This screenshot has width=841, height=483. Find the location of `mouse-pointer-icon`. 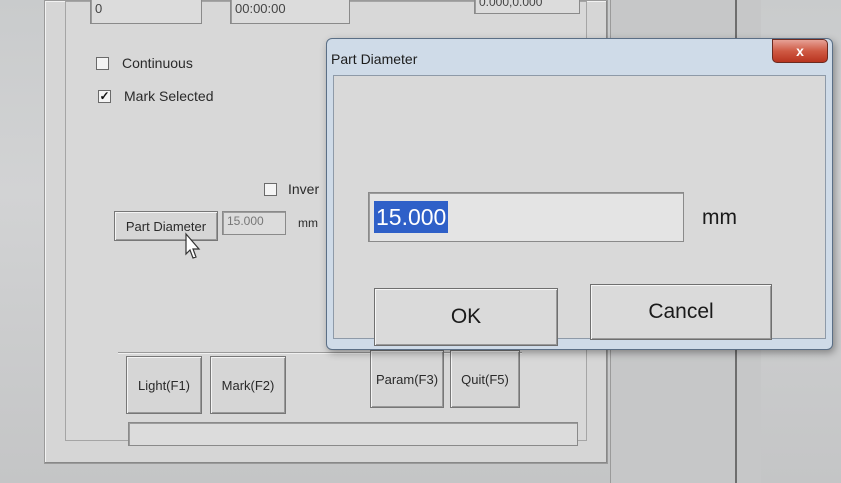

mouse-pointer-icon is located at coordinates (193, 245).